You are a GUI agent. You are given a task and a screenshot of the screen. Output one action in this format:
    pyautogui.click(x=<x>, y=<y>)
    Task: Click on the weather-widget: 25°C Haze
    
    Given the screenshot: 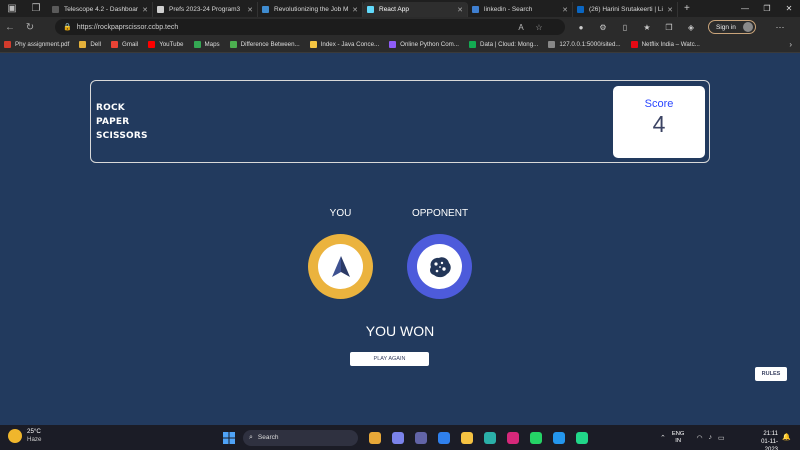 What is the action you would take?
    pyautogui.click(x=24, y=436)
    